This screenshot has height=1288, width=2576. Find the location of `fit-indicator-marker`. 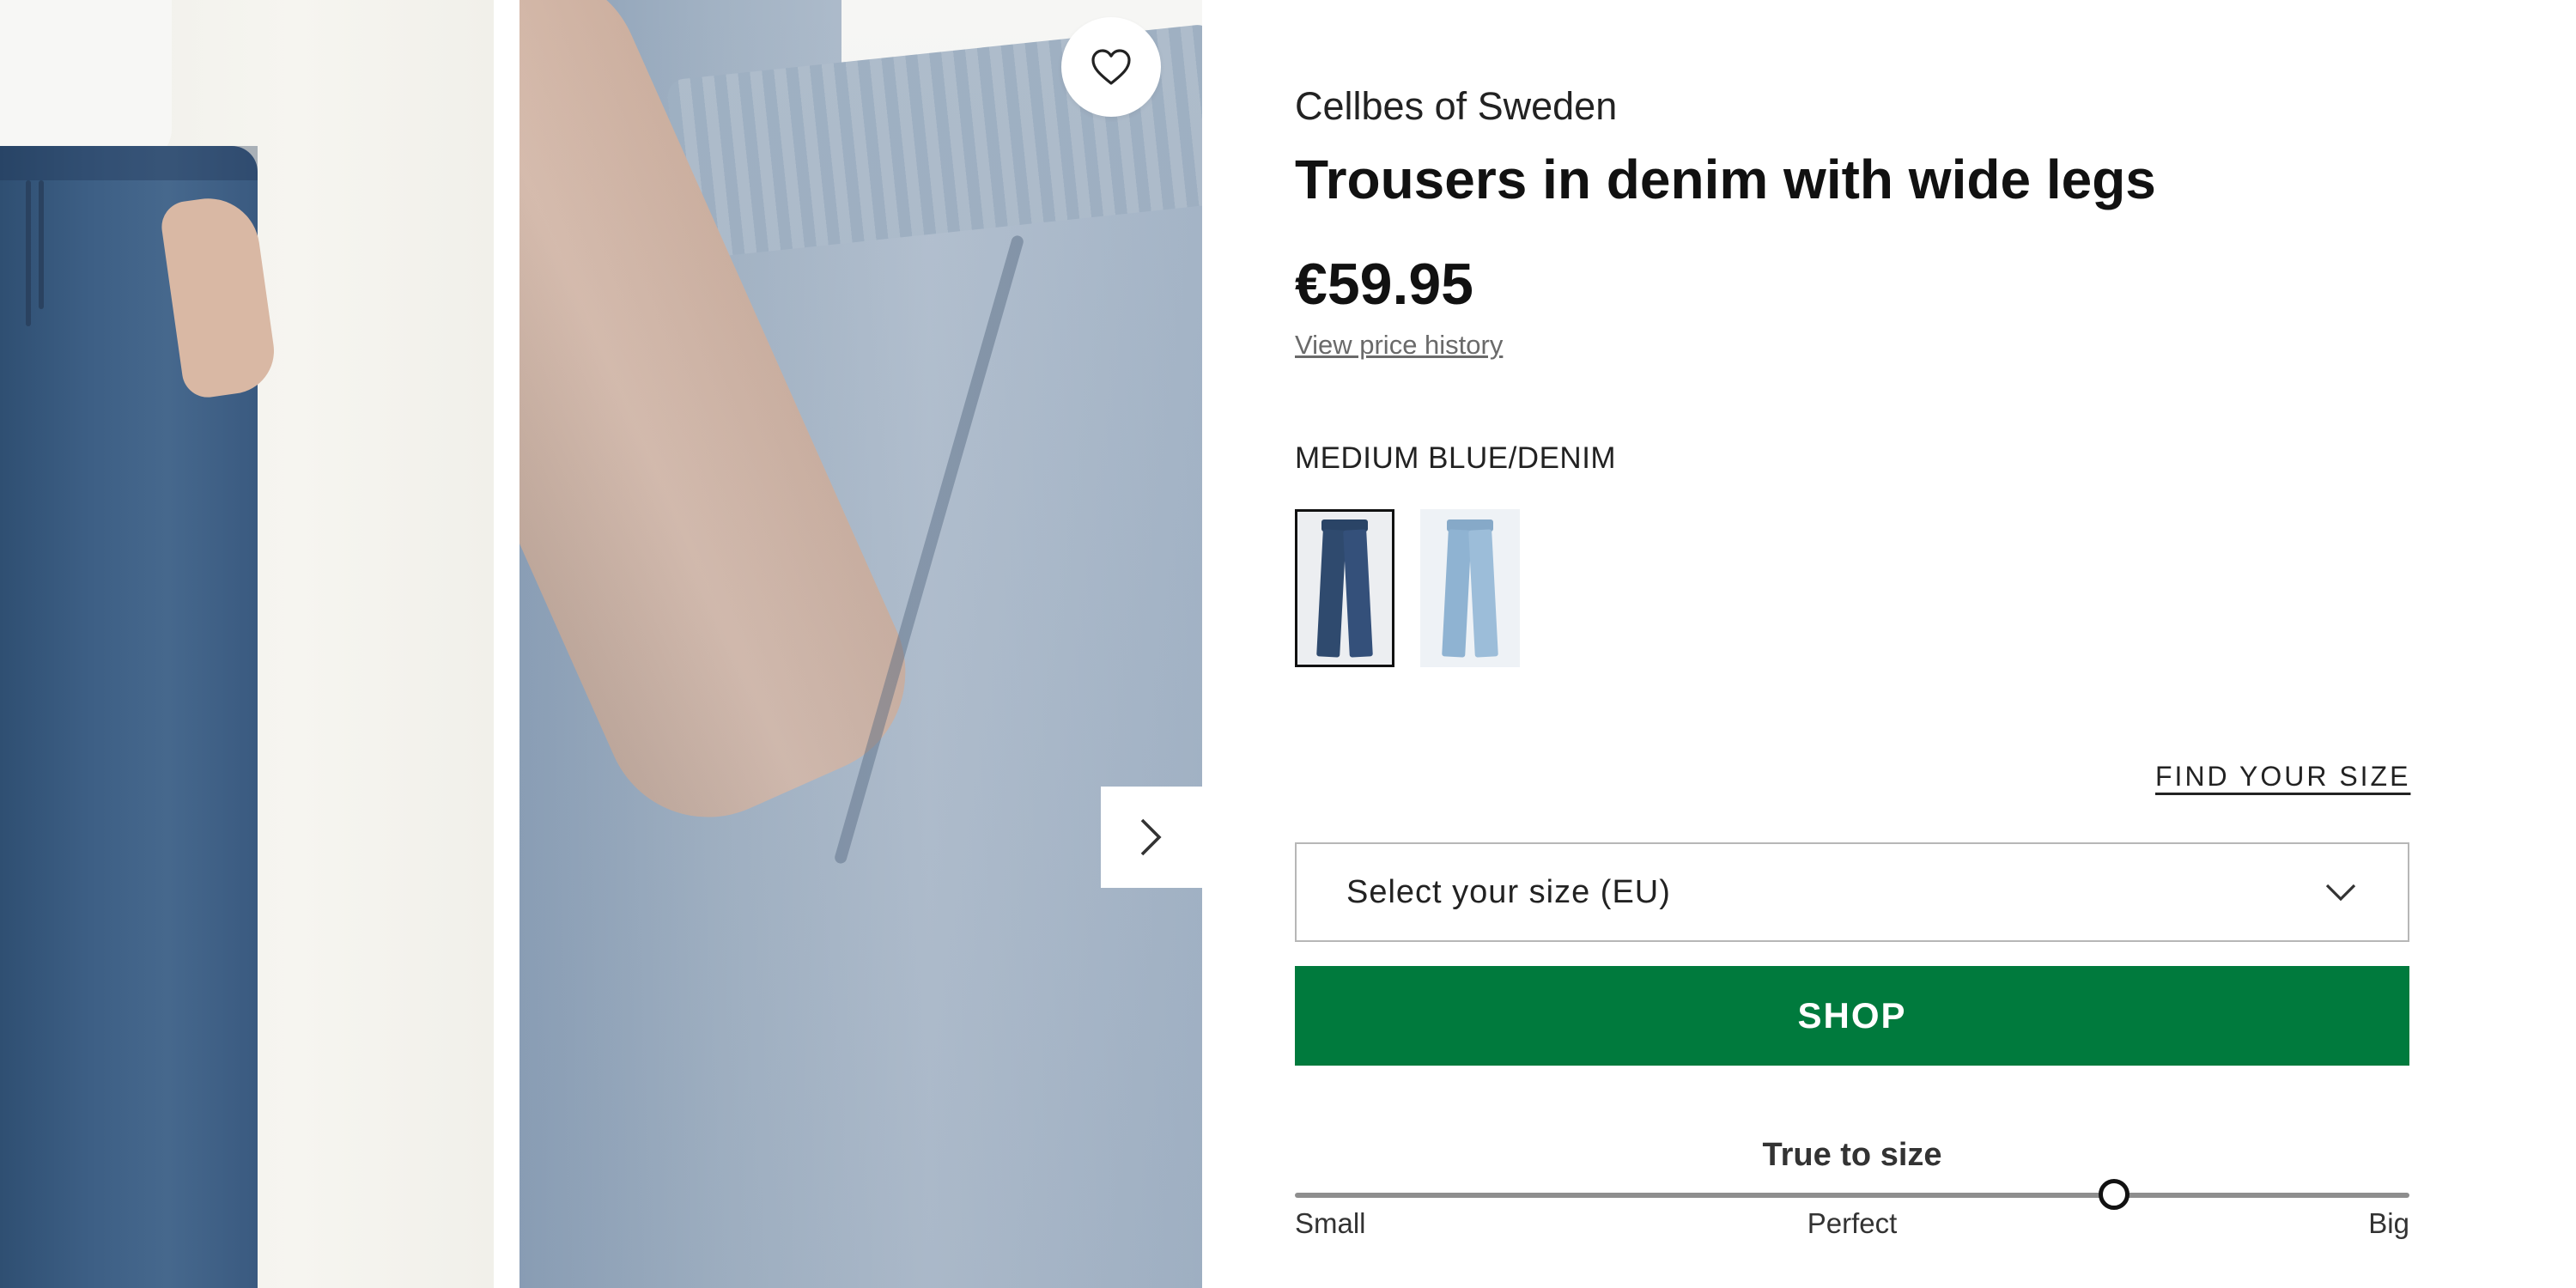

fit-indicator-marker is located at coordinates (2114, 1195).